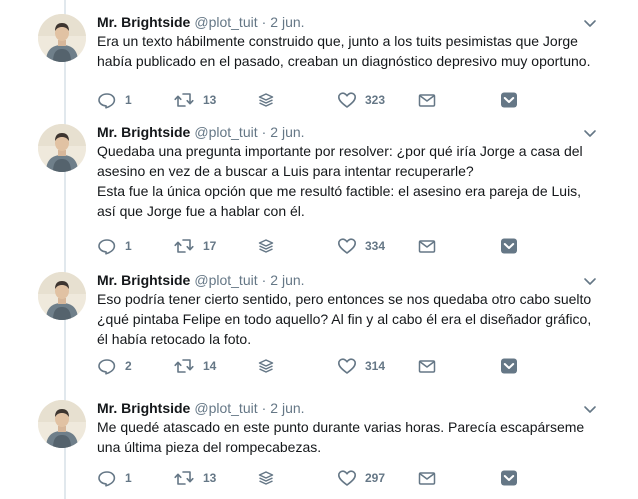  Describe the element at coordinates (209, 447) in the screenshot. I see `tweet-text-line: una última pieza del rompecabezas.` at that location.